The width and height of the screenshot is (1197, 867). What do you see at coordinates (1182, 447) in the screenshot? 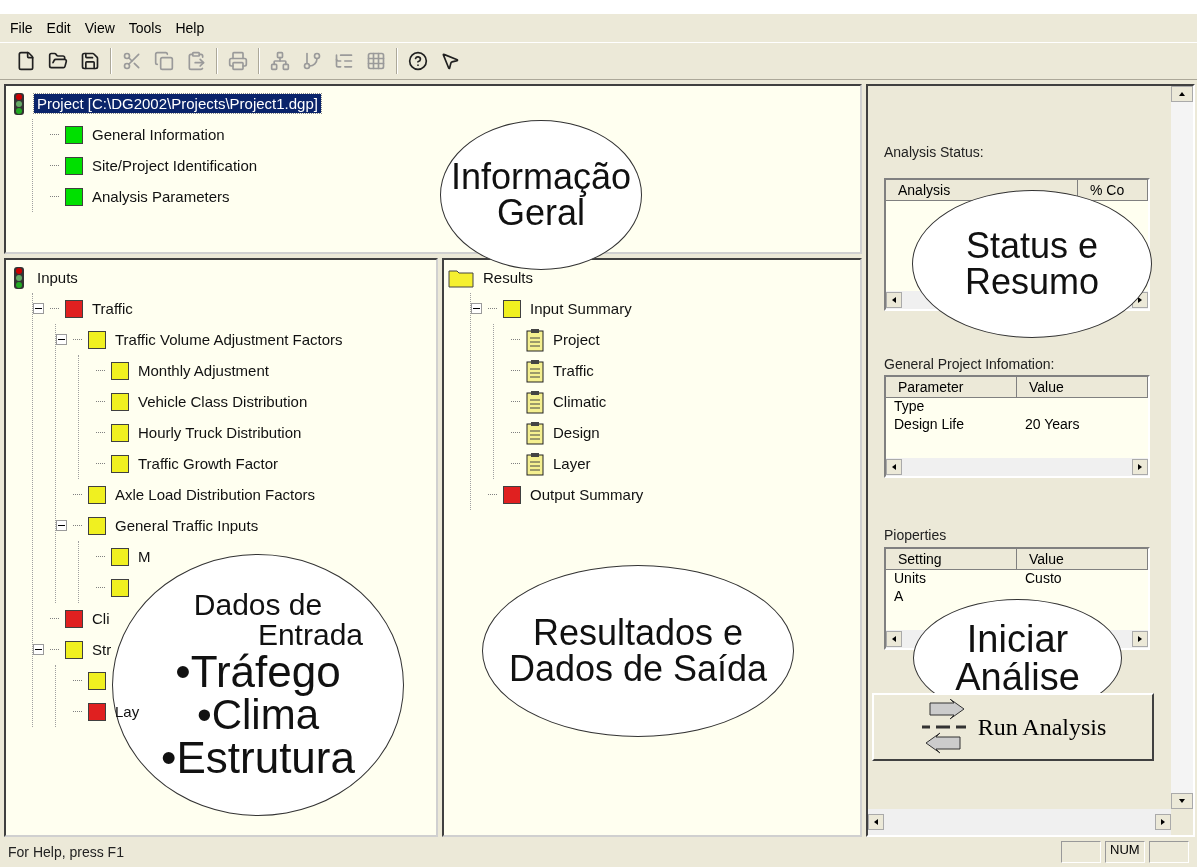
I see `vertical-scrollbar` at bounding box center [1182, 447].